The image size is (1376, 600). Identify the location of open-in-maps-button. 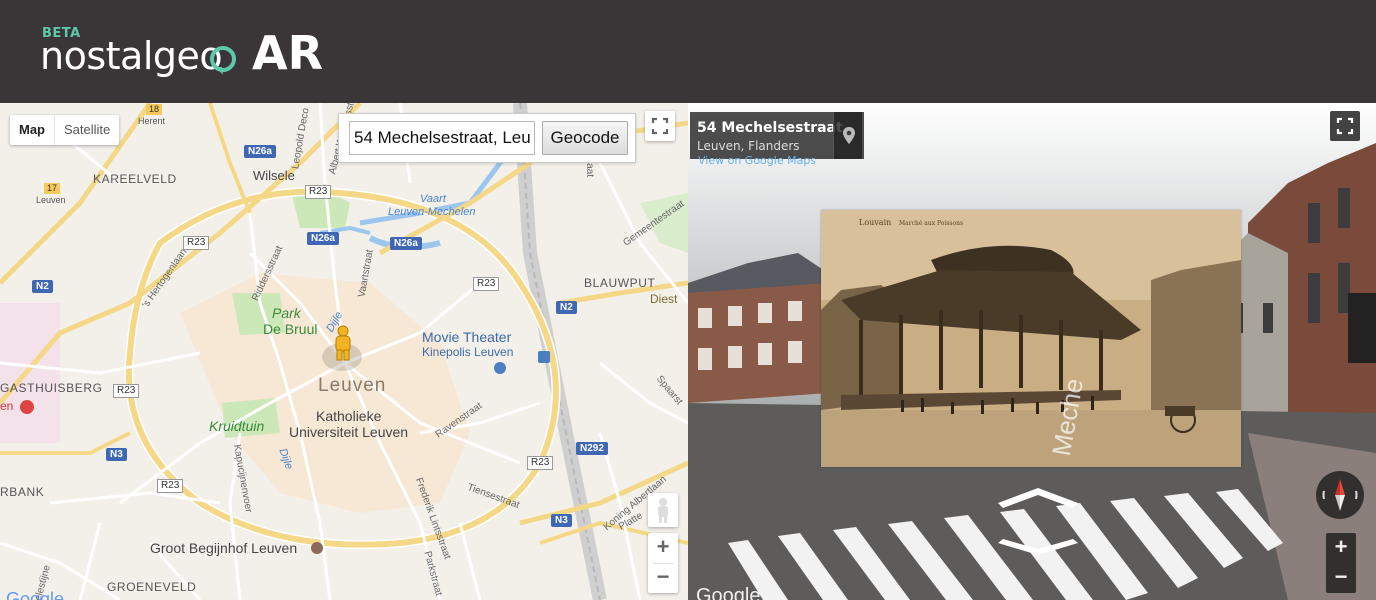
(848, 135).